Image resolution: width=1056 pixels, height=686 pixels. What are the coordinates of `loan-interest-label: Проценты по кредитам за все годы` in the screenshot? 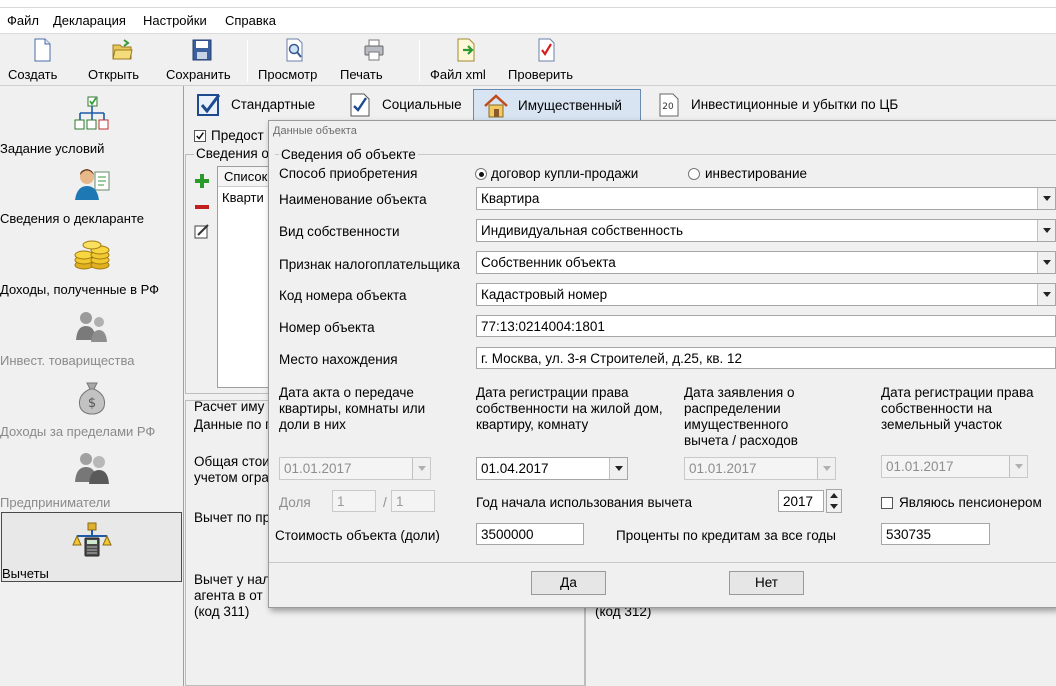 It's located at (726, 535).